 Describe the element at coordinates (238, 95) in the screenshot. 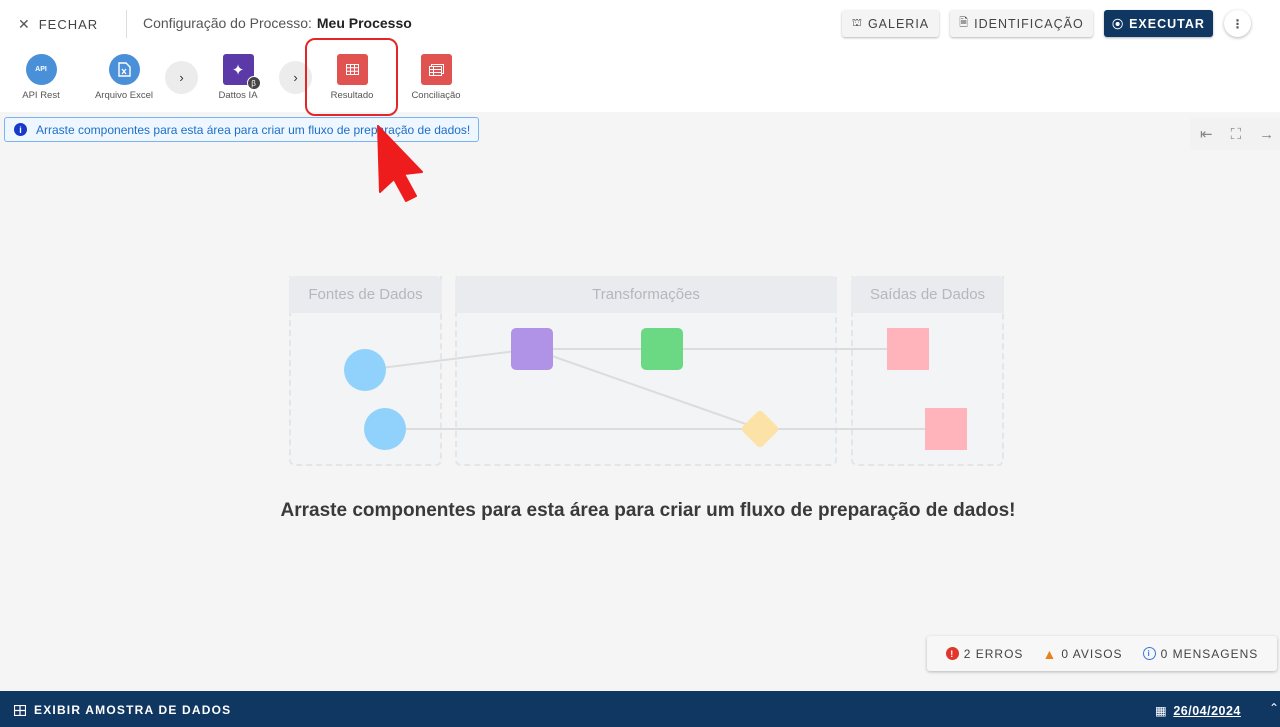

I see `component-label: Dattos IA` at that location.